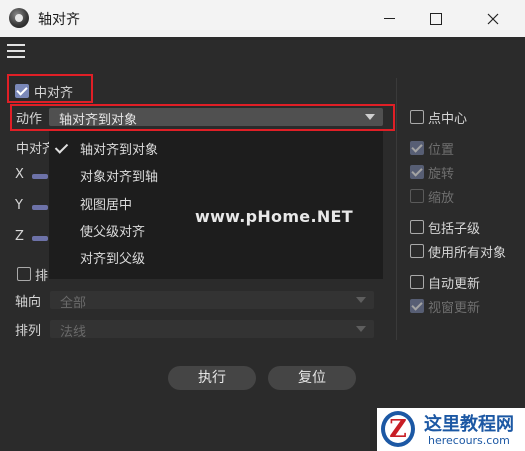  Describe the element at coordinates (417, 306) in the screenshot. I see `viewport-update-checkbox` at that location.